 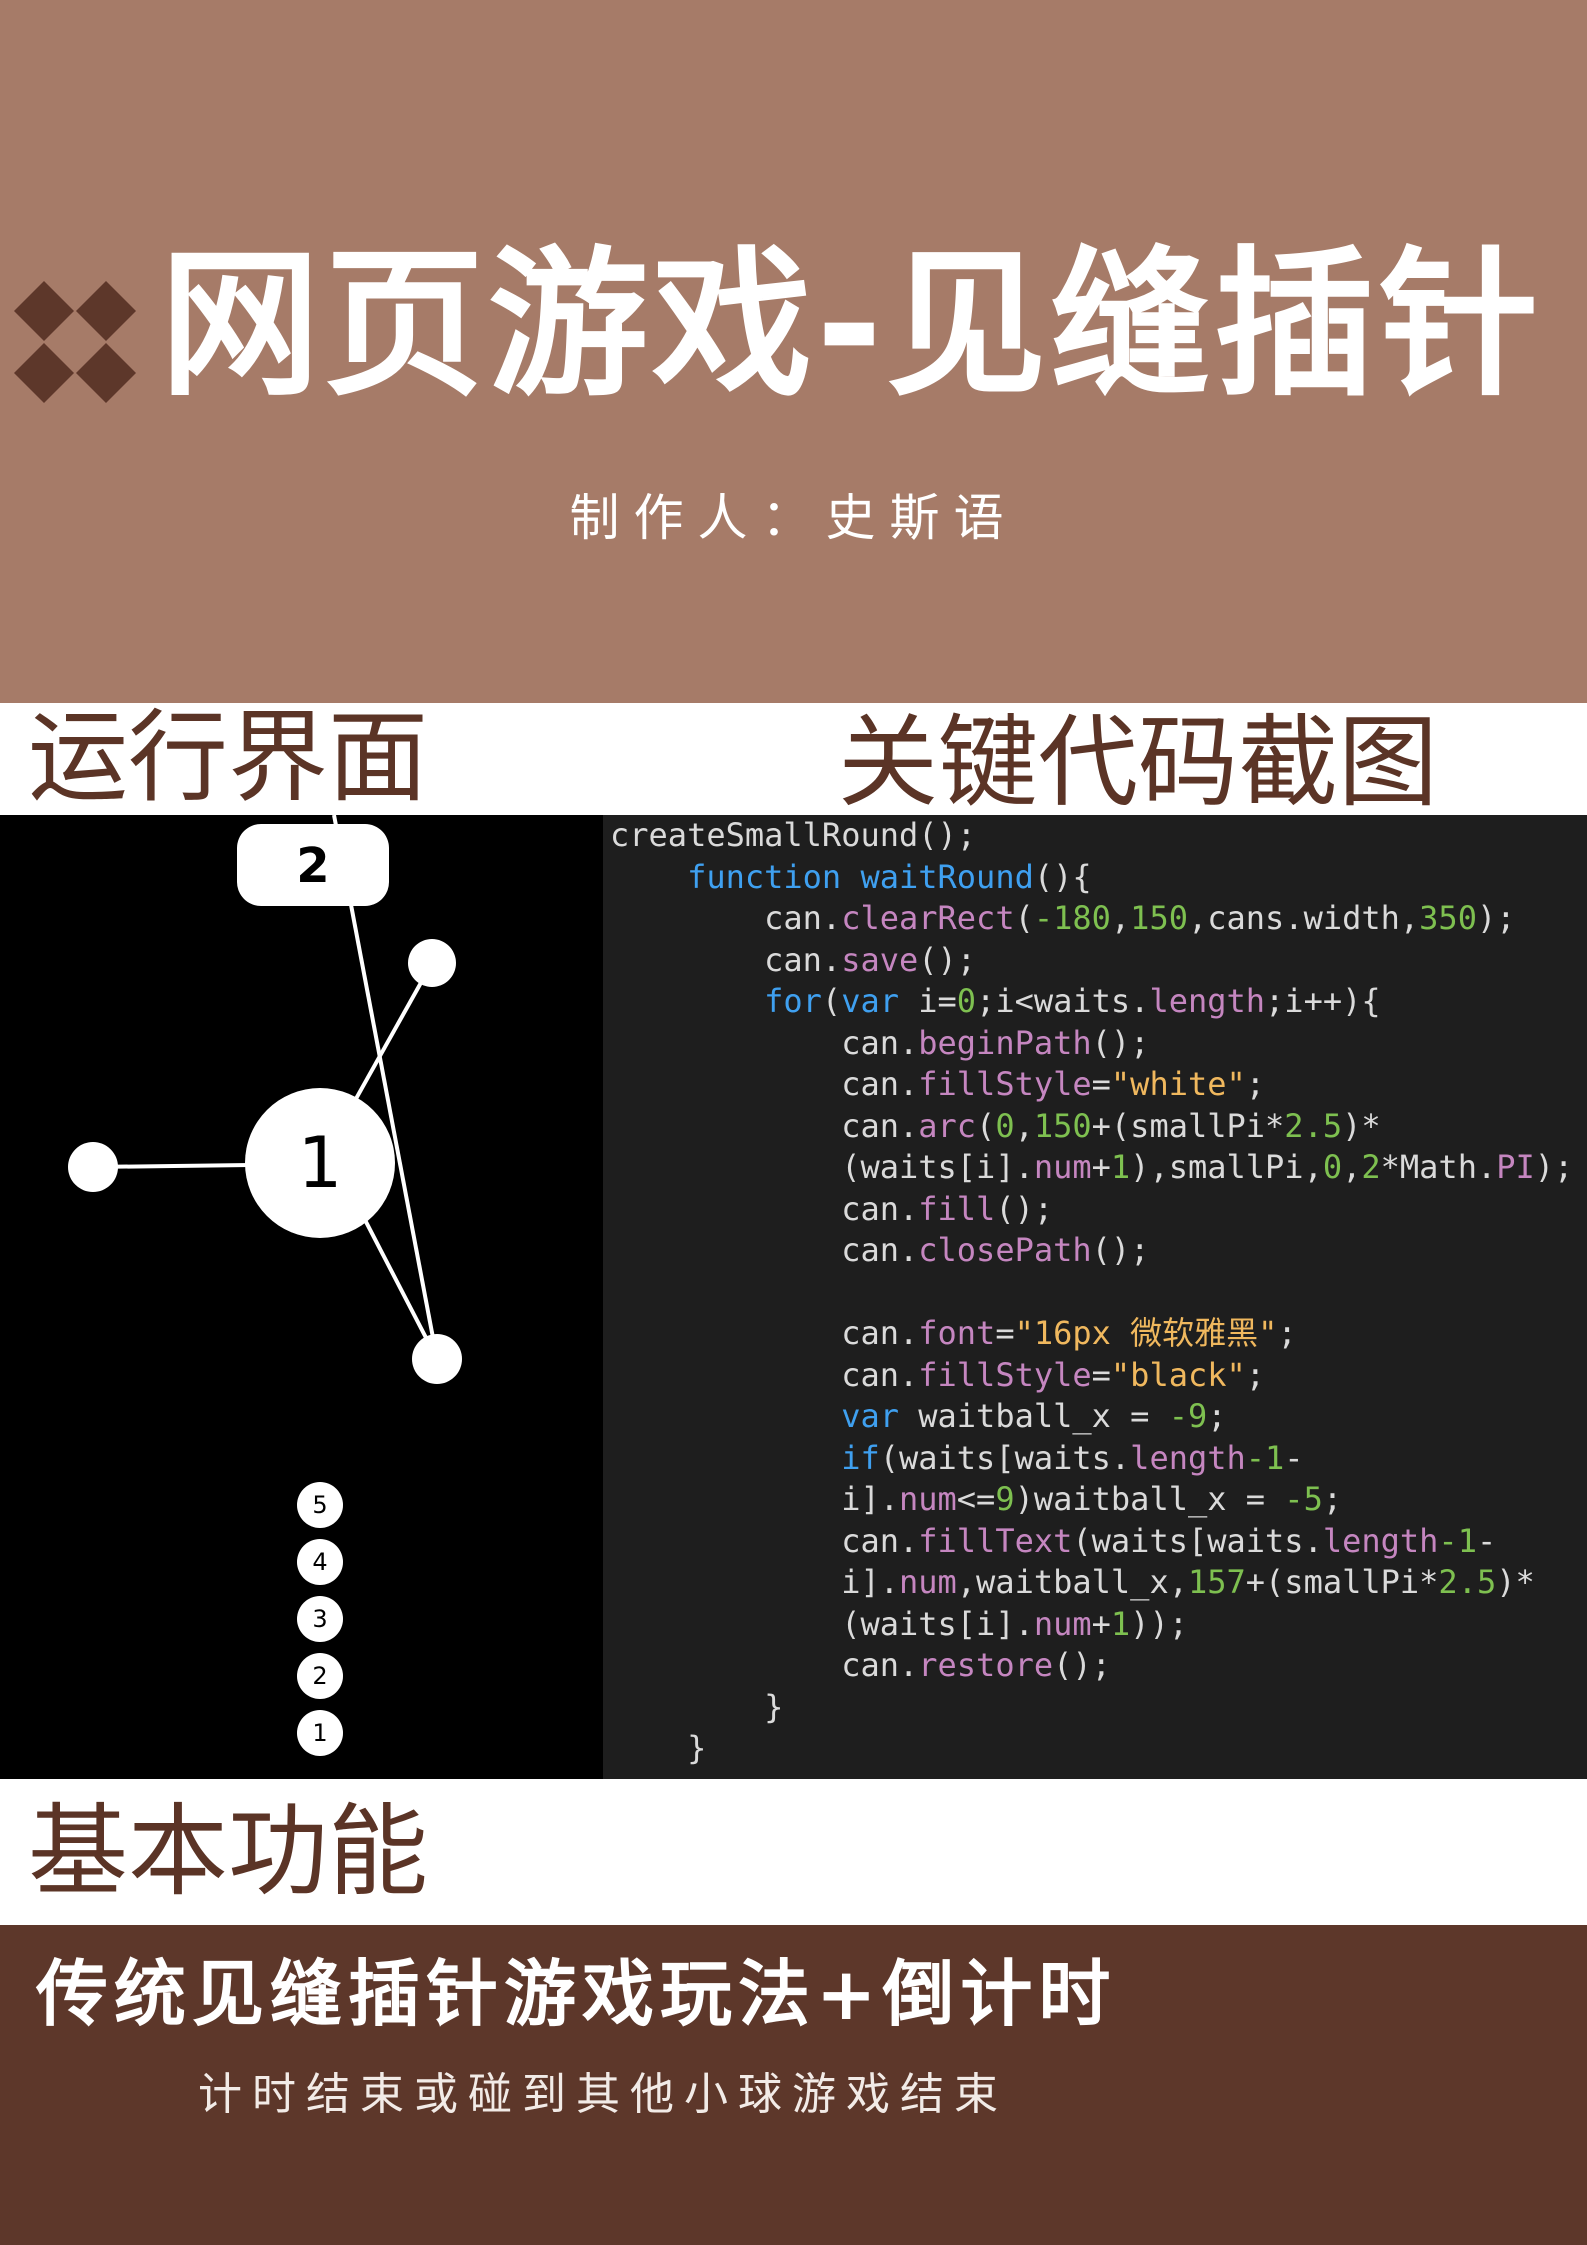 I want to click on code-line: for(var i=0;i<waits.length;i++){, so click(x=1072, y=1001).